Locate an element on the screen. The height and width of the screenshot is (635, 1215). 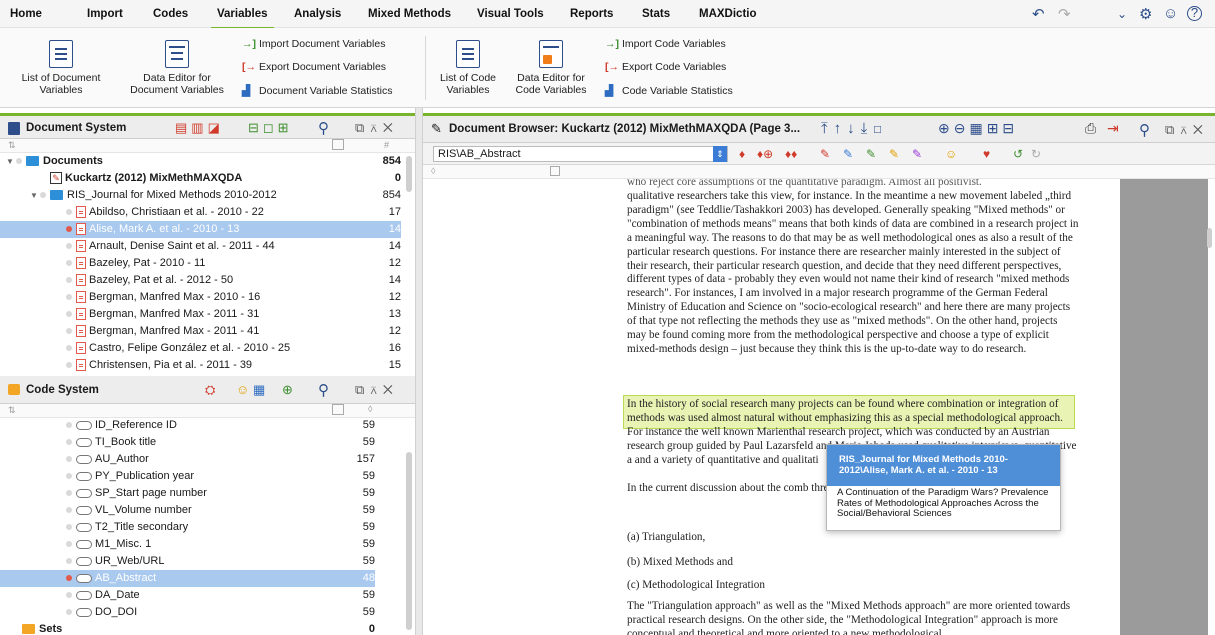
tree-row-document: Bergman, Manfred Max - 2010 - 16 12 is located at coordinates (233, 297).